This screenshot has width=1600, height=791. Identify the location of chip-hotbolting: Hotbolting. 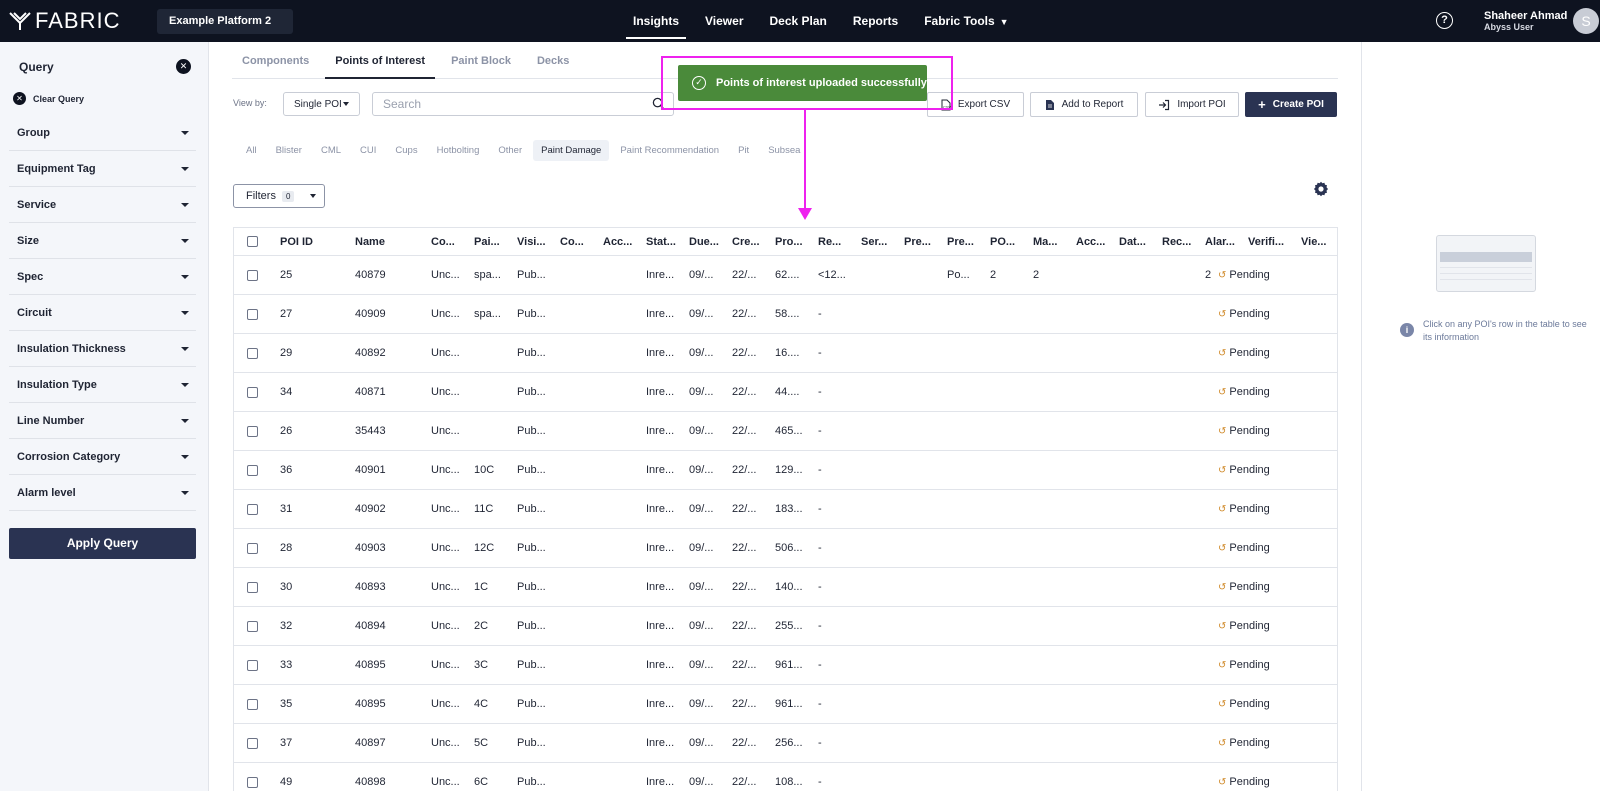
(458, 150).